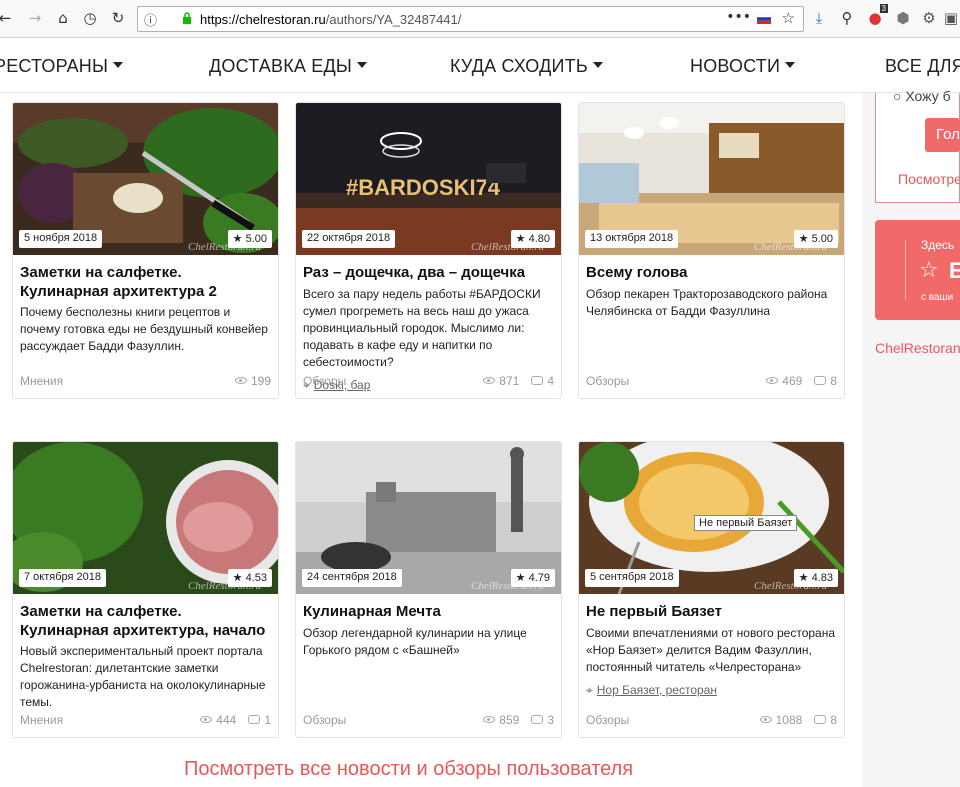 The height and width of the screenshot is (787, 960). What do you see at coordinates (929, 179) in the screenshot?
I see `sidebar-view-results-link: Посмотре` at bounding box center [929, 179].